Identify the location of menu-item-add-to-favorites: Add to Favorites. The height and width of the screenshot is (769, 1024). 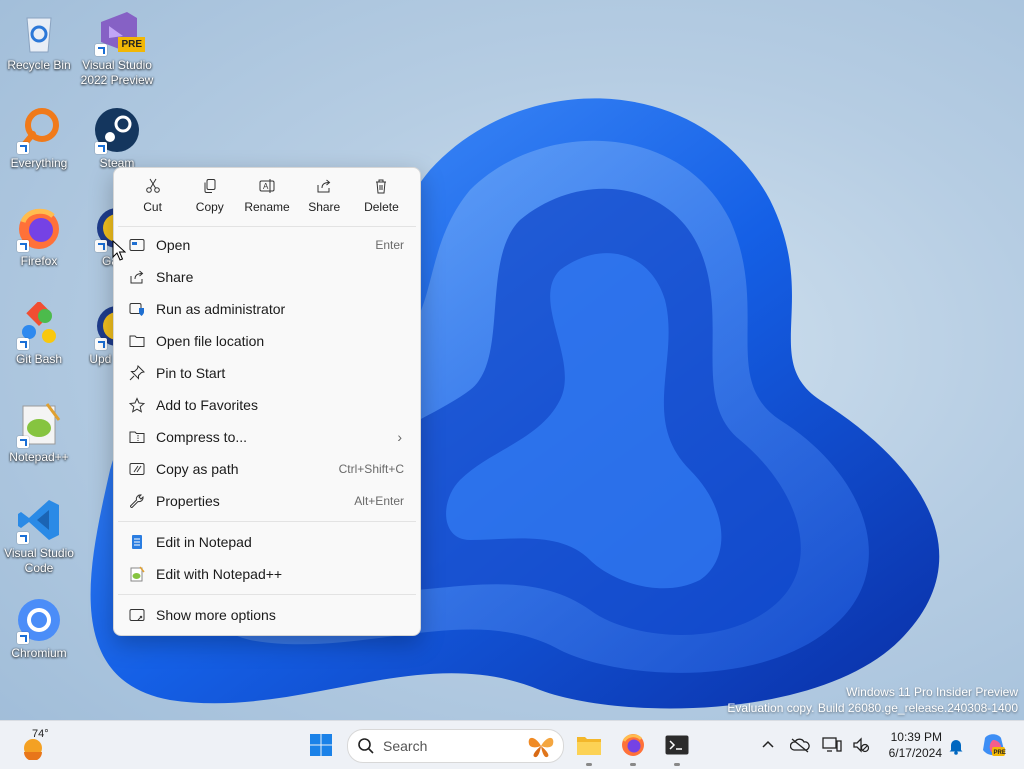
(267, 405).